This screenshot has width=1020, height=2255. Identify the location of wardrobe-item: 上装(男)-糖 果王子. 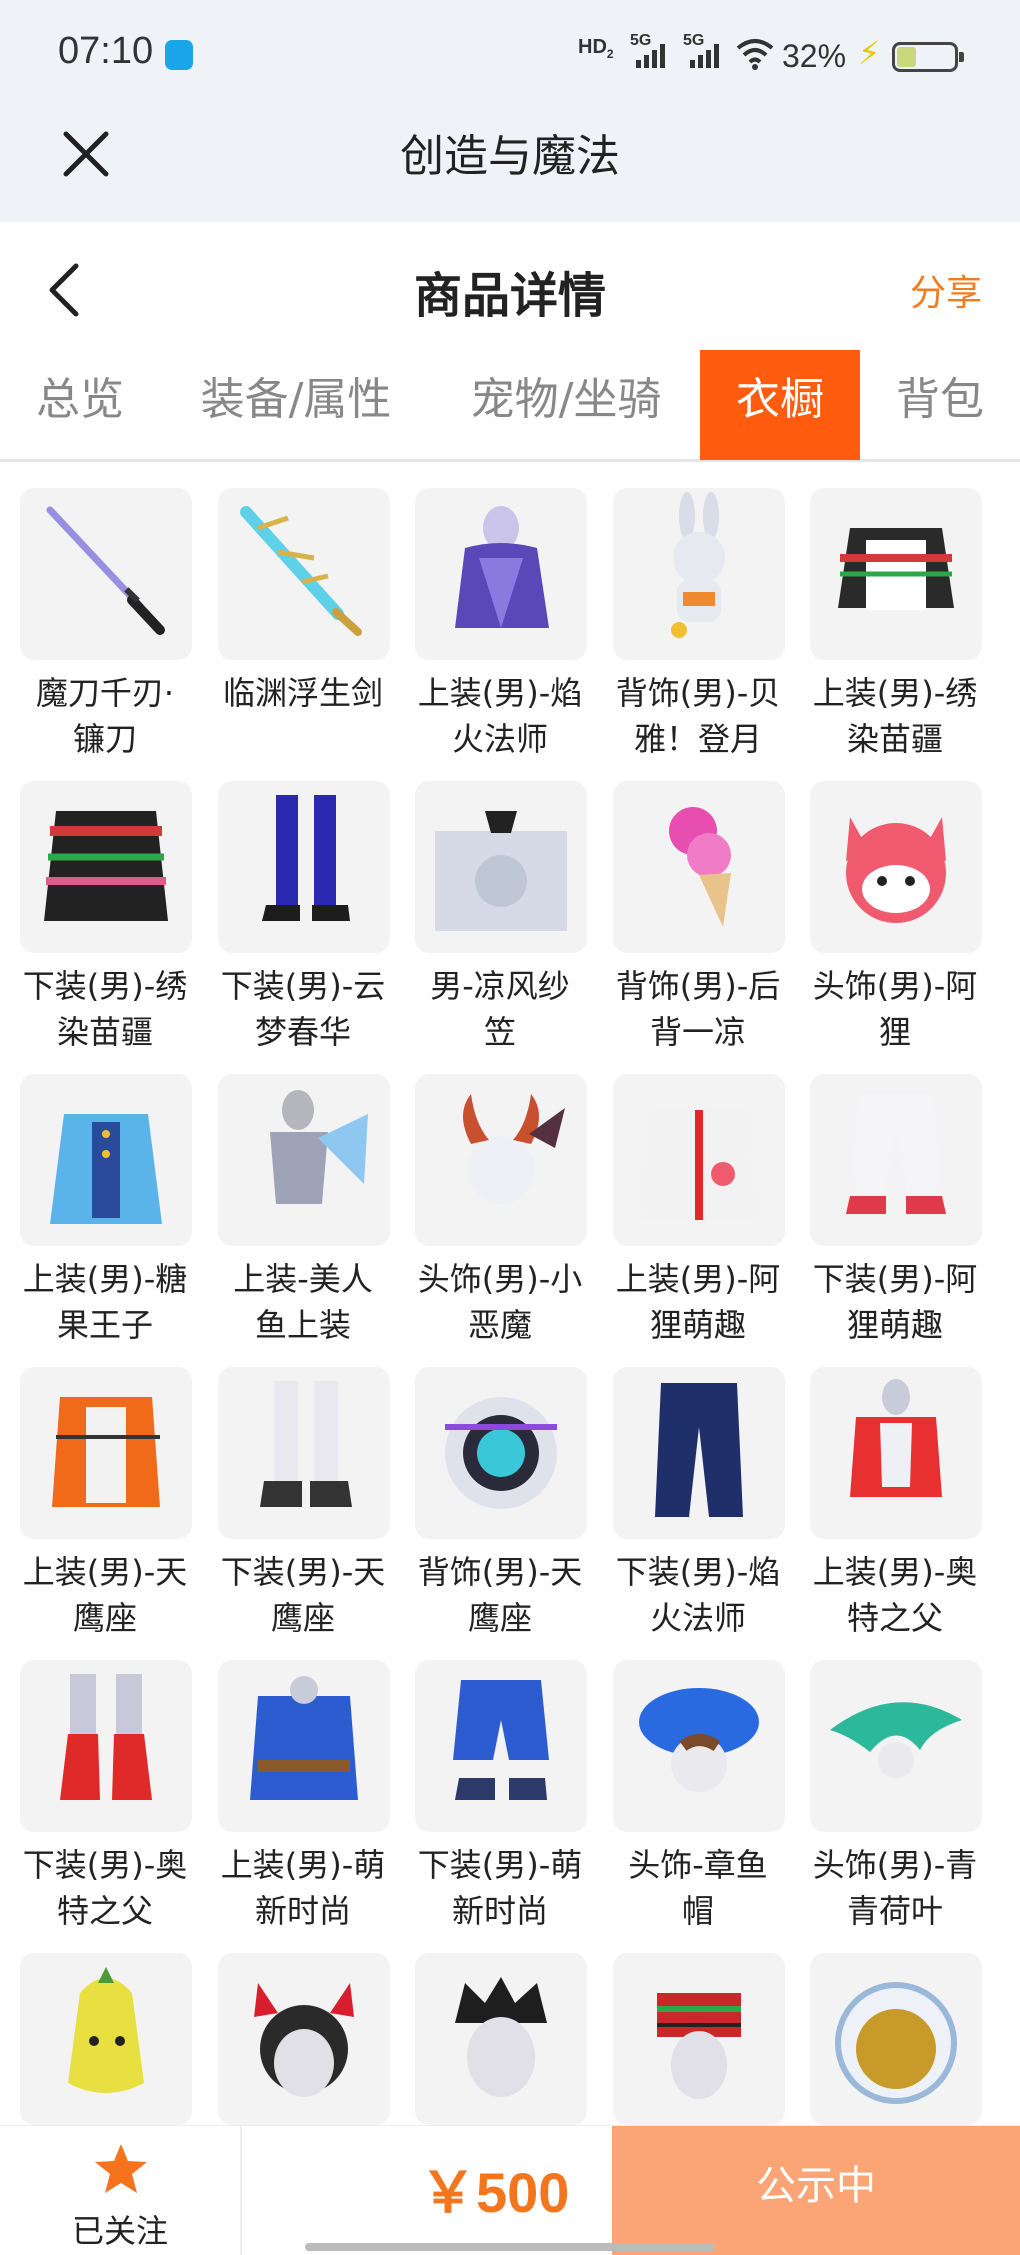
(108, 1211).